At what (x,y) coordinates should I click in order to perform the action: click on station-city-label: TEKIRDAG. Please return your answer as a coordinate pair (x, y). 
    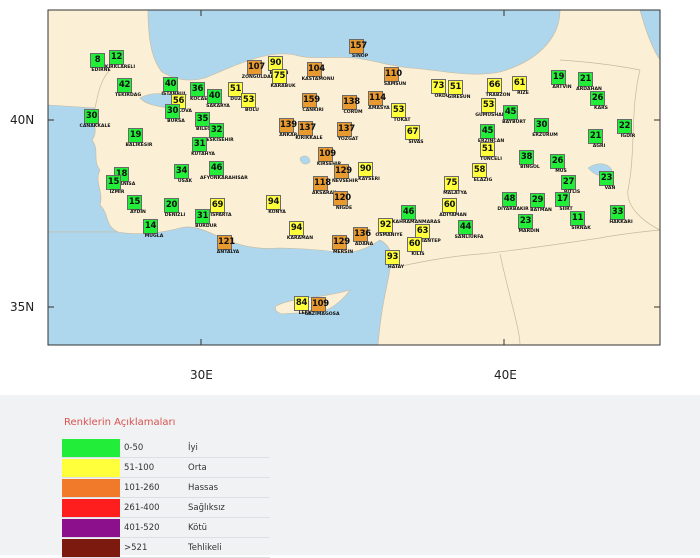
    Looking at the image, I should click on (128, 95).